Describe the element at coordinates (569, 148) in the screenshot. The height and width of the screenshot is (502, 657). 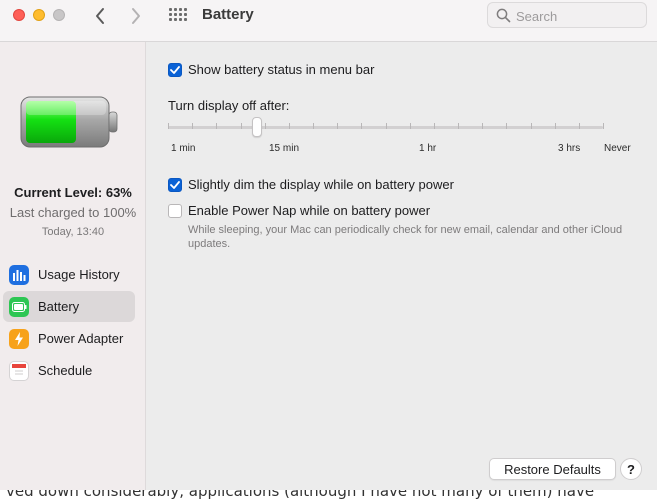
I see `tick-label-3-hrs: 3 hrs` at that location.